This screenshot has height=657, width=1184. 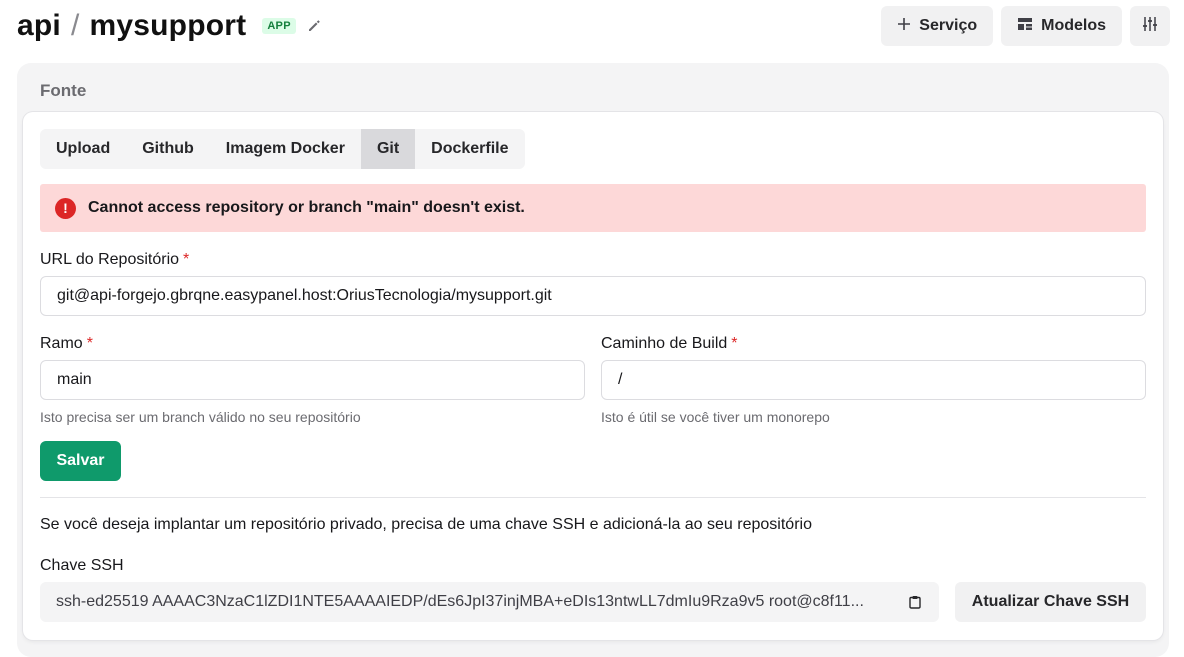 What do you see at coordinates (83, 149) in the screenshot?
I see `tab-upload: Upload` at bounding box center [83, 149].